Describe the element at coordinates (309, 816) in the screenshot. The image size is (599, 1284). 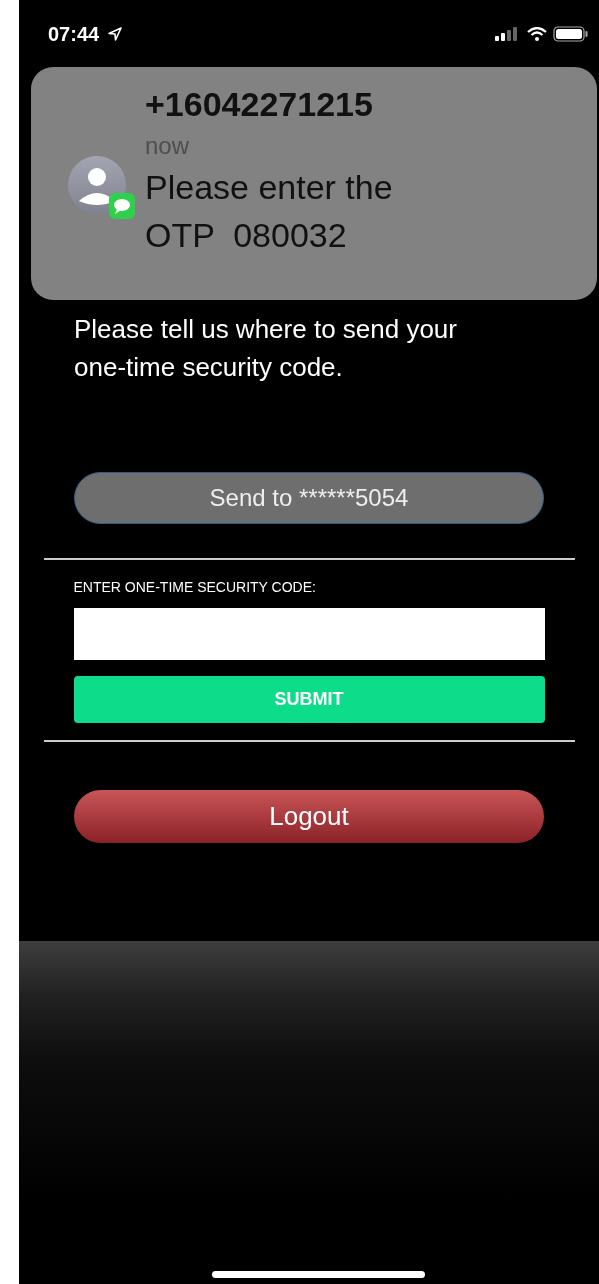
I see `logout-button: Logout` at that location.